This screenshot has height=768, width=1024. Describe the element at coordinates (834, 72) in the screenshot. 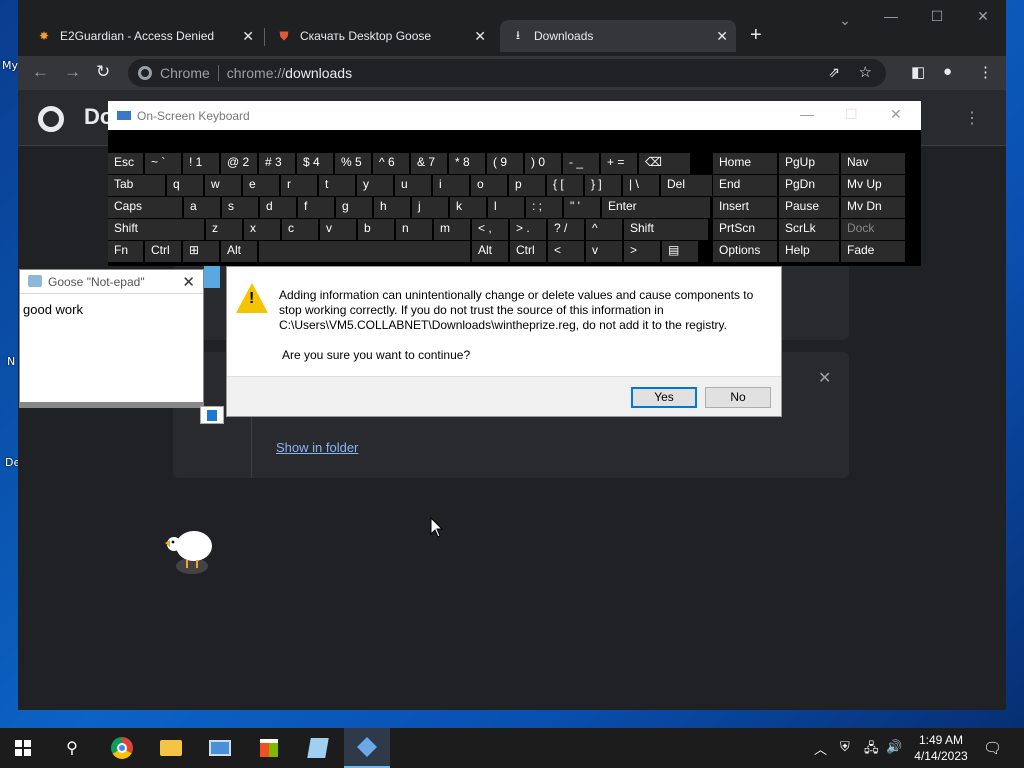

I see `share-icon: ⇗` at that location.